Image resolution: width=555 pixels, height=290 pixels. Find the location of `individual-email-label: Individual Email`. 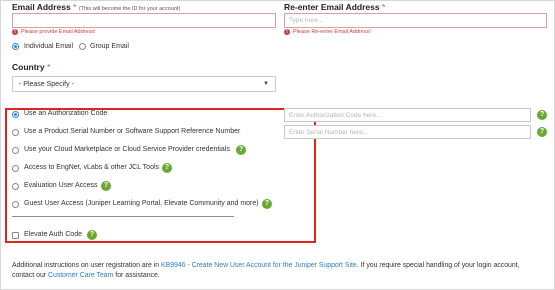

individual-email-label: Individual Email is located at coordinates (49, 46).